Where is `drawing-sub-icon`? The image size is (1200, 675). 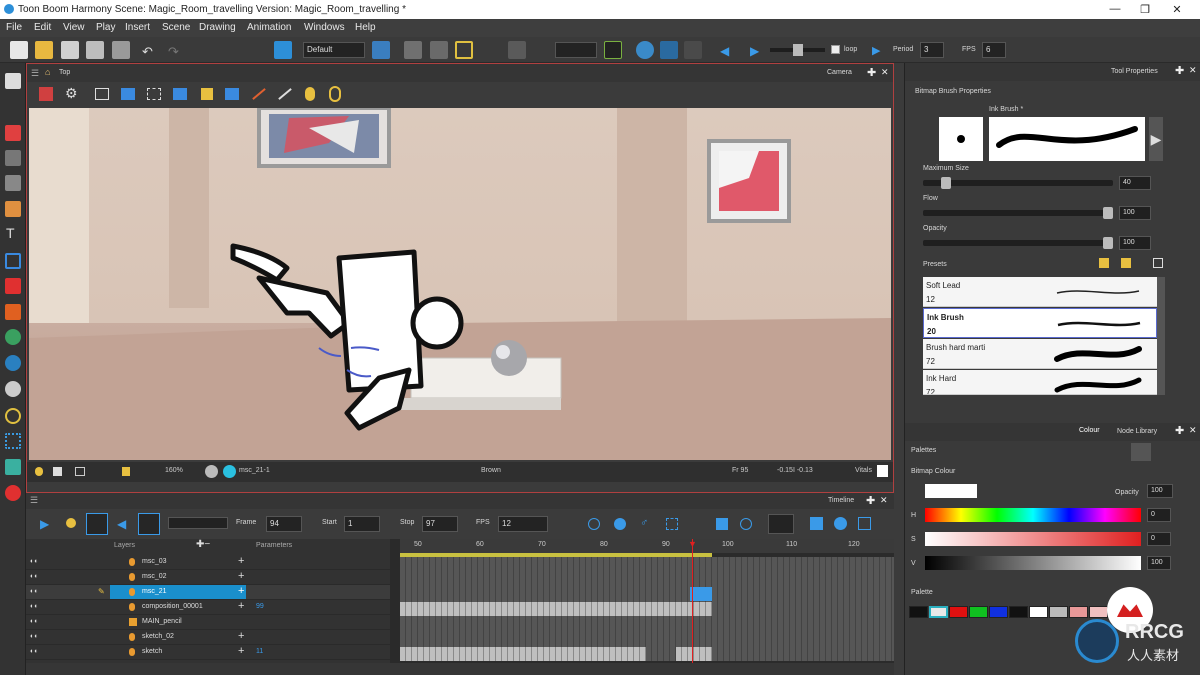
drawing-sub-icon is located at coordinates (229, 471).